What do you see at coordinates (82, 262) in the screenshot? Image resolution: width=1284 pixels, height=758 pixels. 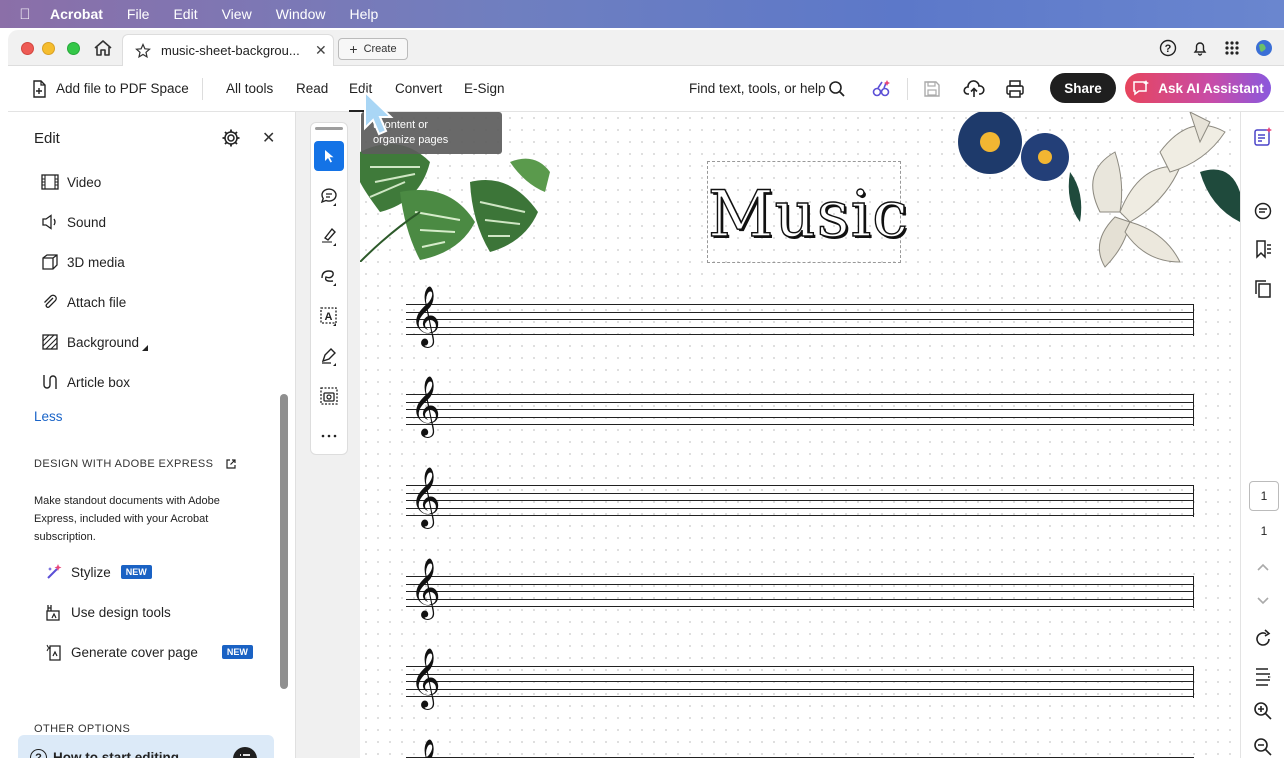 I see `panel-item-3d-media: 3D media` at bounding box center [82, 262].